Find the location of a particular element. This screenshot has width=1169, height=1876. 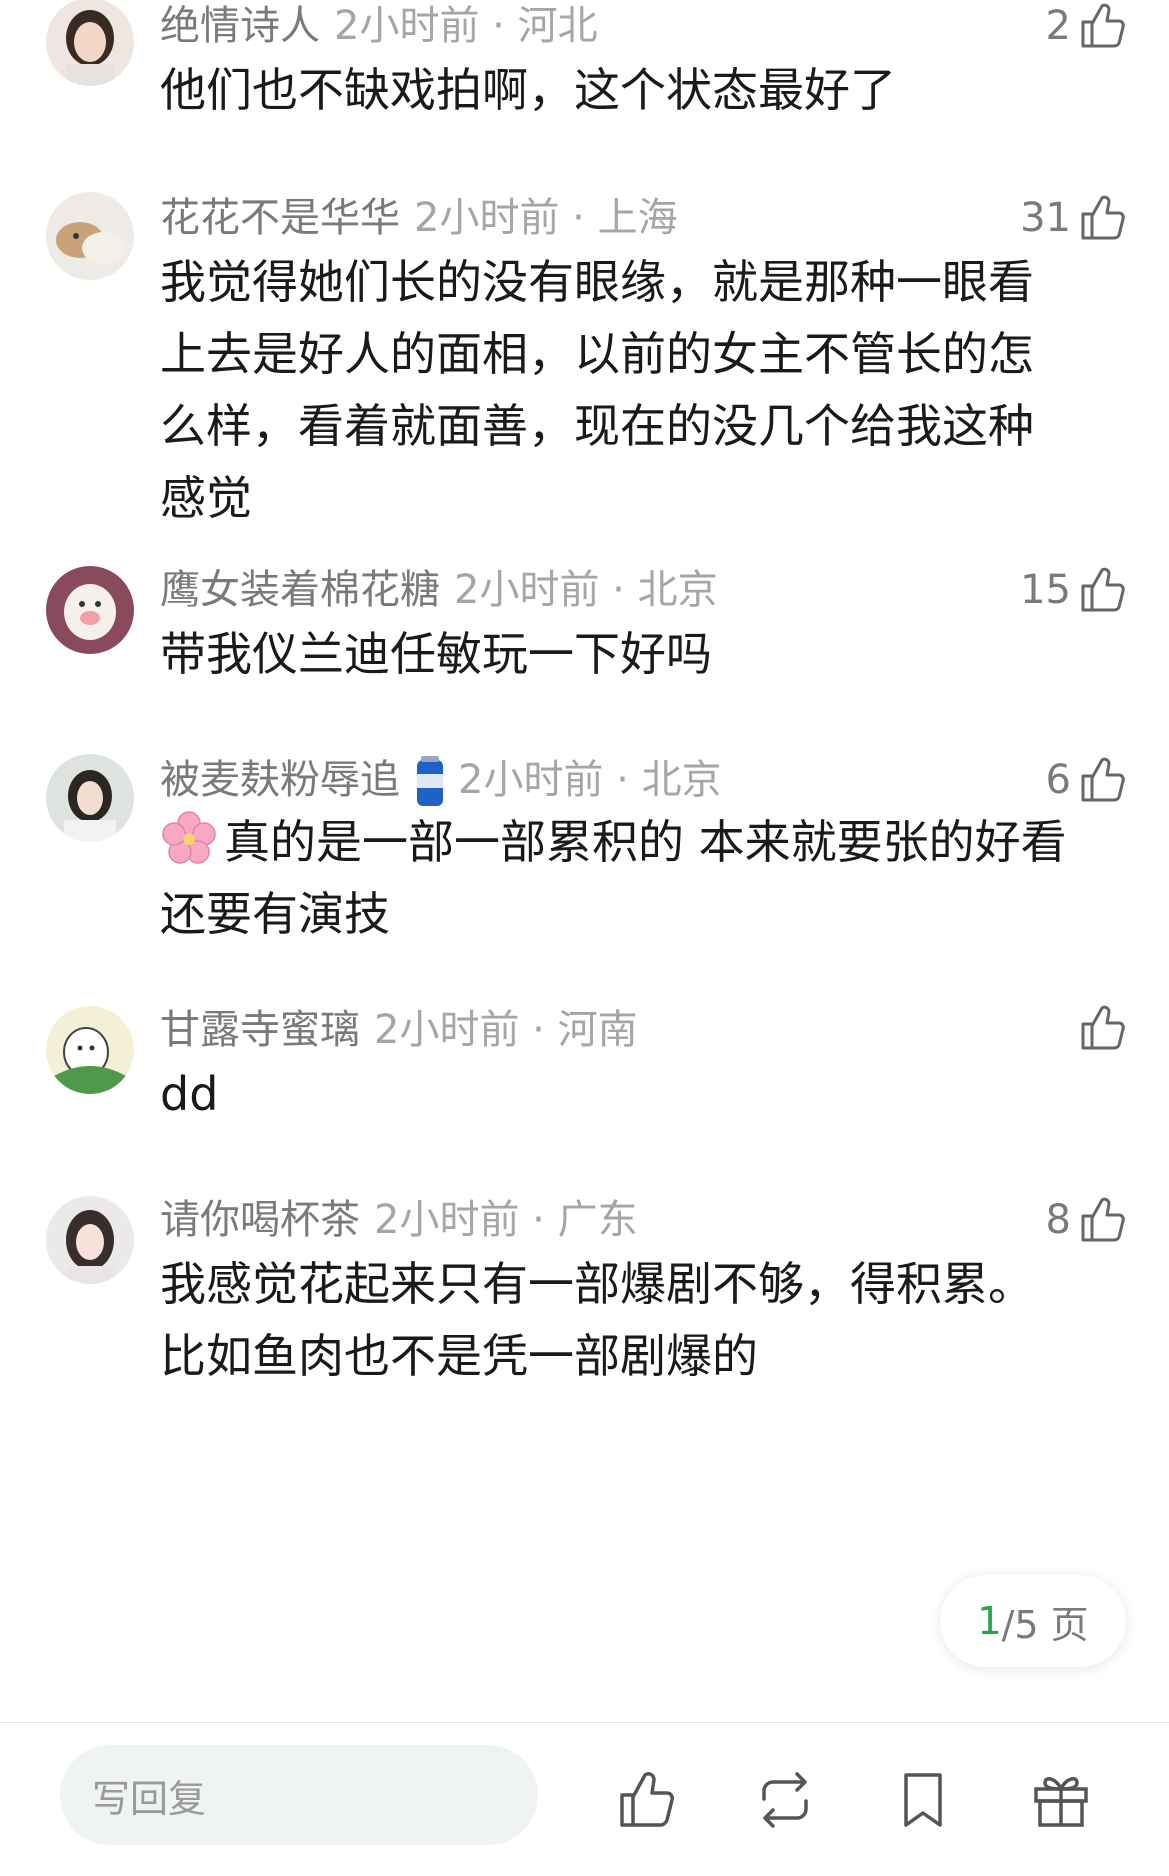

username: 鹰女装着棉花糖 is located at coordinates (300, 590).